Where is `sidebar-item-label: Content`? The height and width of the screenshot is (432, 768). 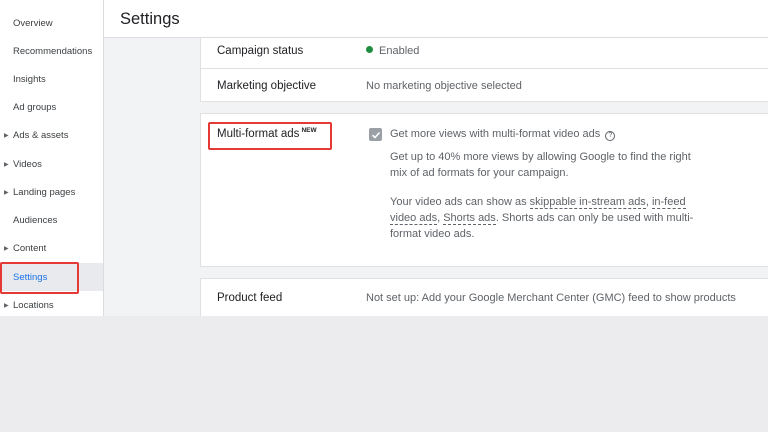
sidebar-item-label: Content is located at coordinates (30, 248).